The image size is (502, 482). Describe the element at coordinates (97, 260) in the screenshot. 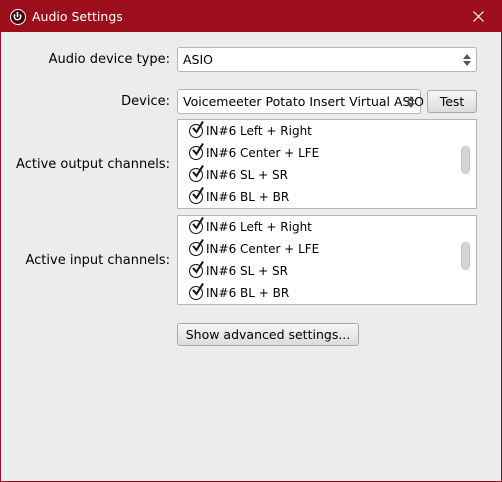

I see `input-channels-label: Active input channels:` at that location.